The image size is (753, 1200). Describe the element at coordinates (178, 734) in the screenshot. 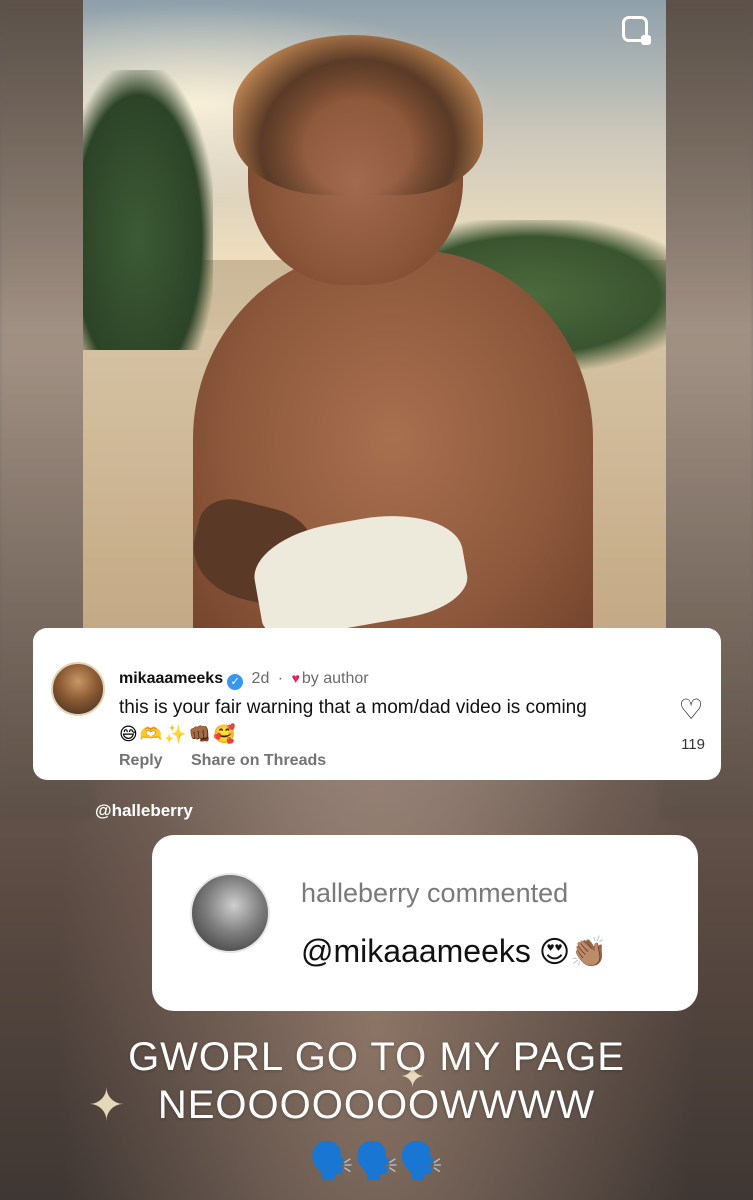

I see `comment-emoji: 😅🫶✨👊🏾🥰` at that location.